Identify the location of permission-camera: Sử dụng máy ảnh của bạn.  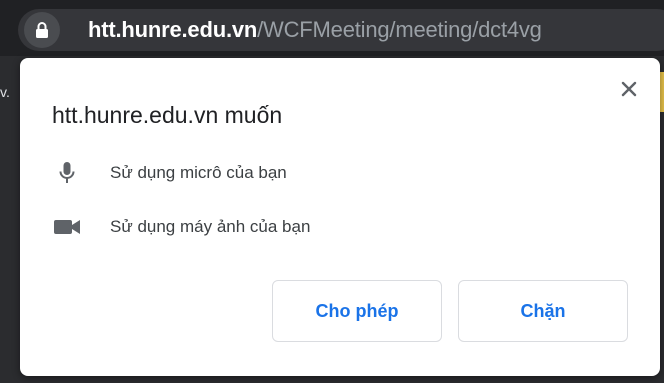
(181, 227).